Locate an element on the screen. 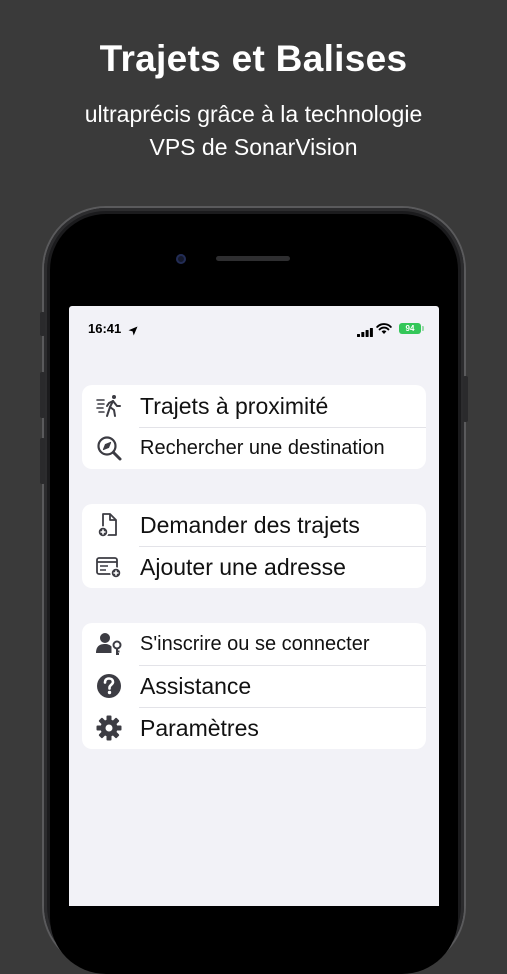 The height and width of the screenshot is (974, 507). menu-item-request-routes: Demander des trajets is located at coordinates (254, 525).